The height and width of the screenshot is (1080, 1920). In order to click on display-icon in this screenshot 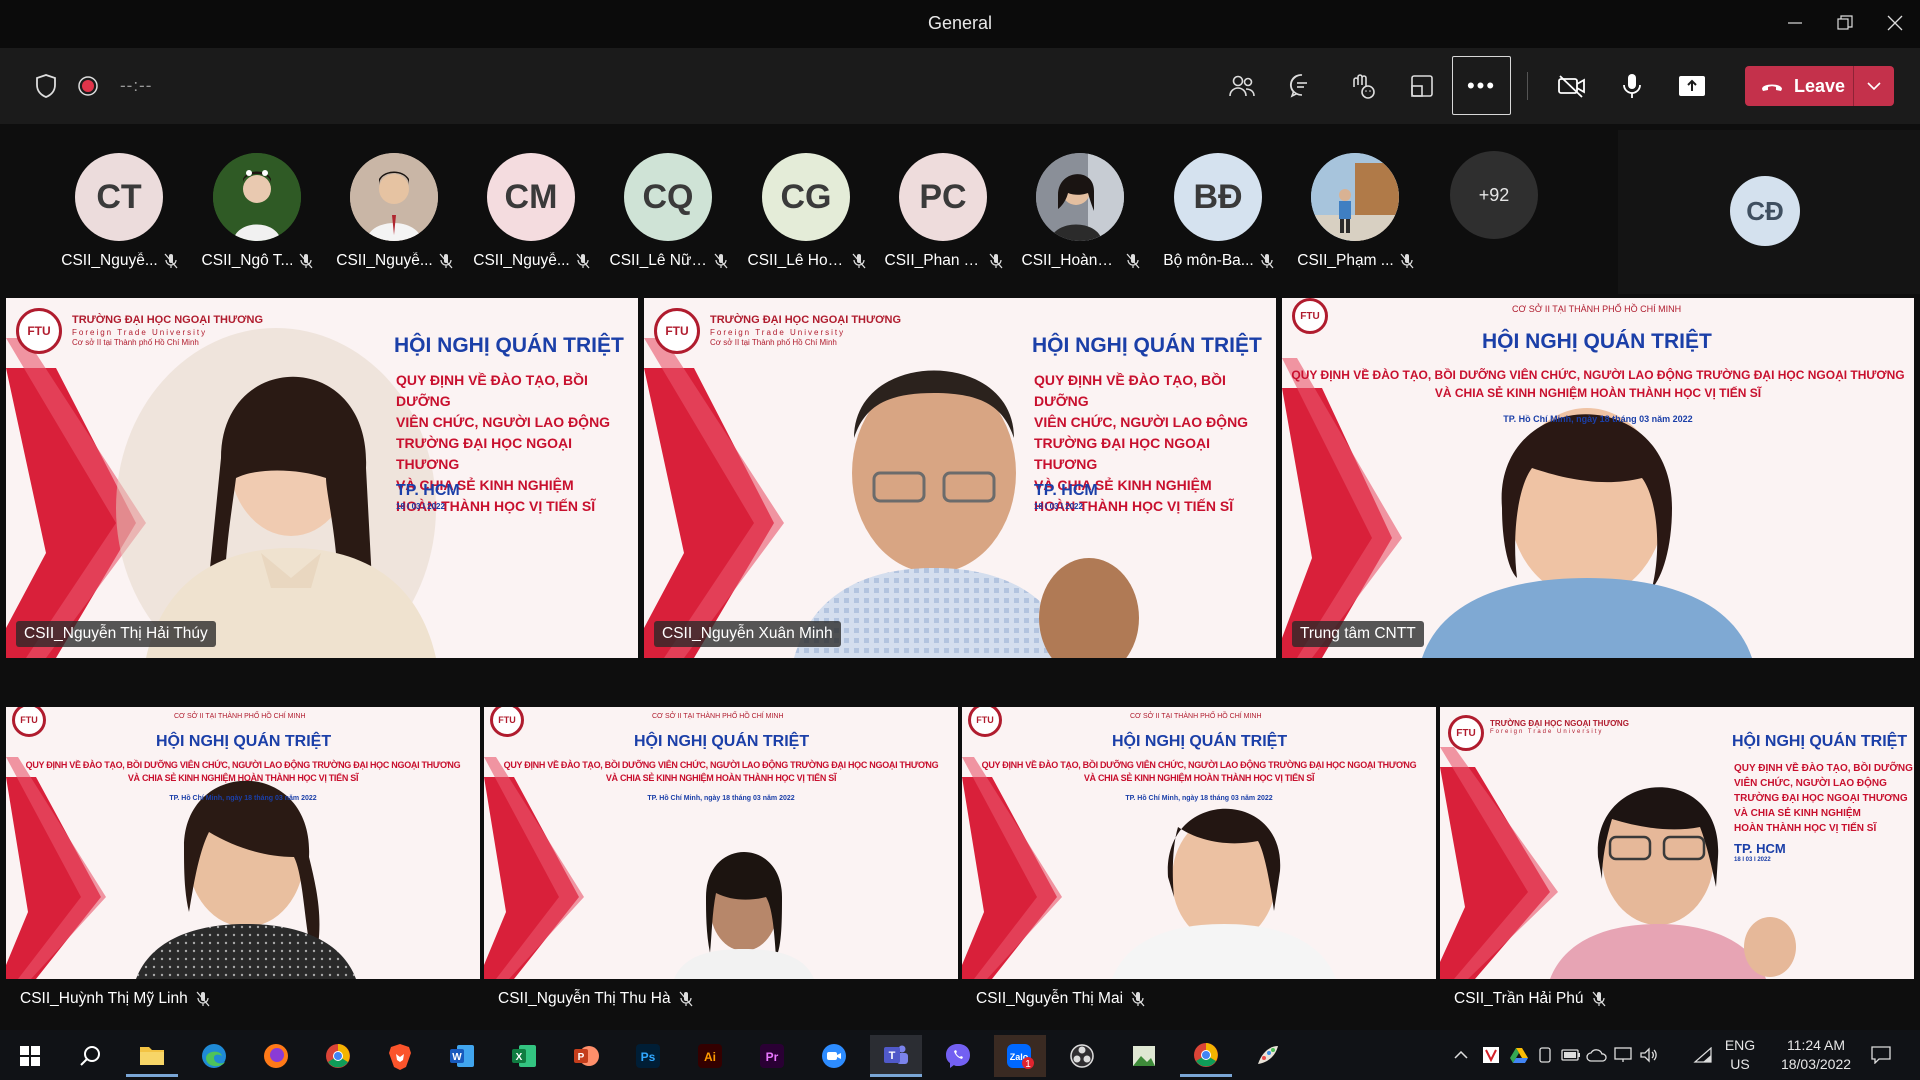, I will do `click(1623, 1055)`.